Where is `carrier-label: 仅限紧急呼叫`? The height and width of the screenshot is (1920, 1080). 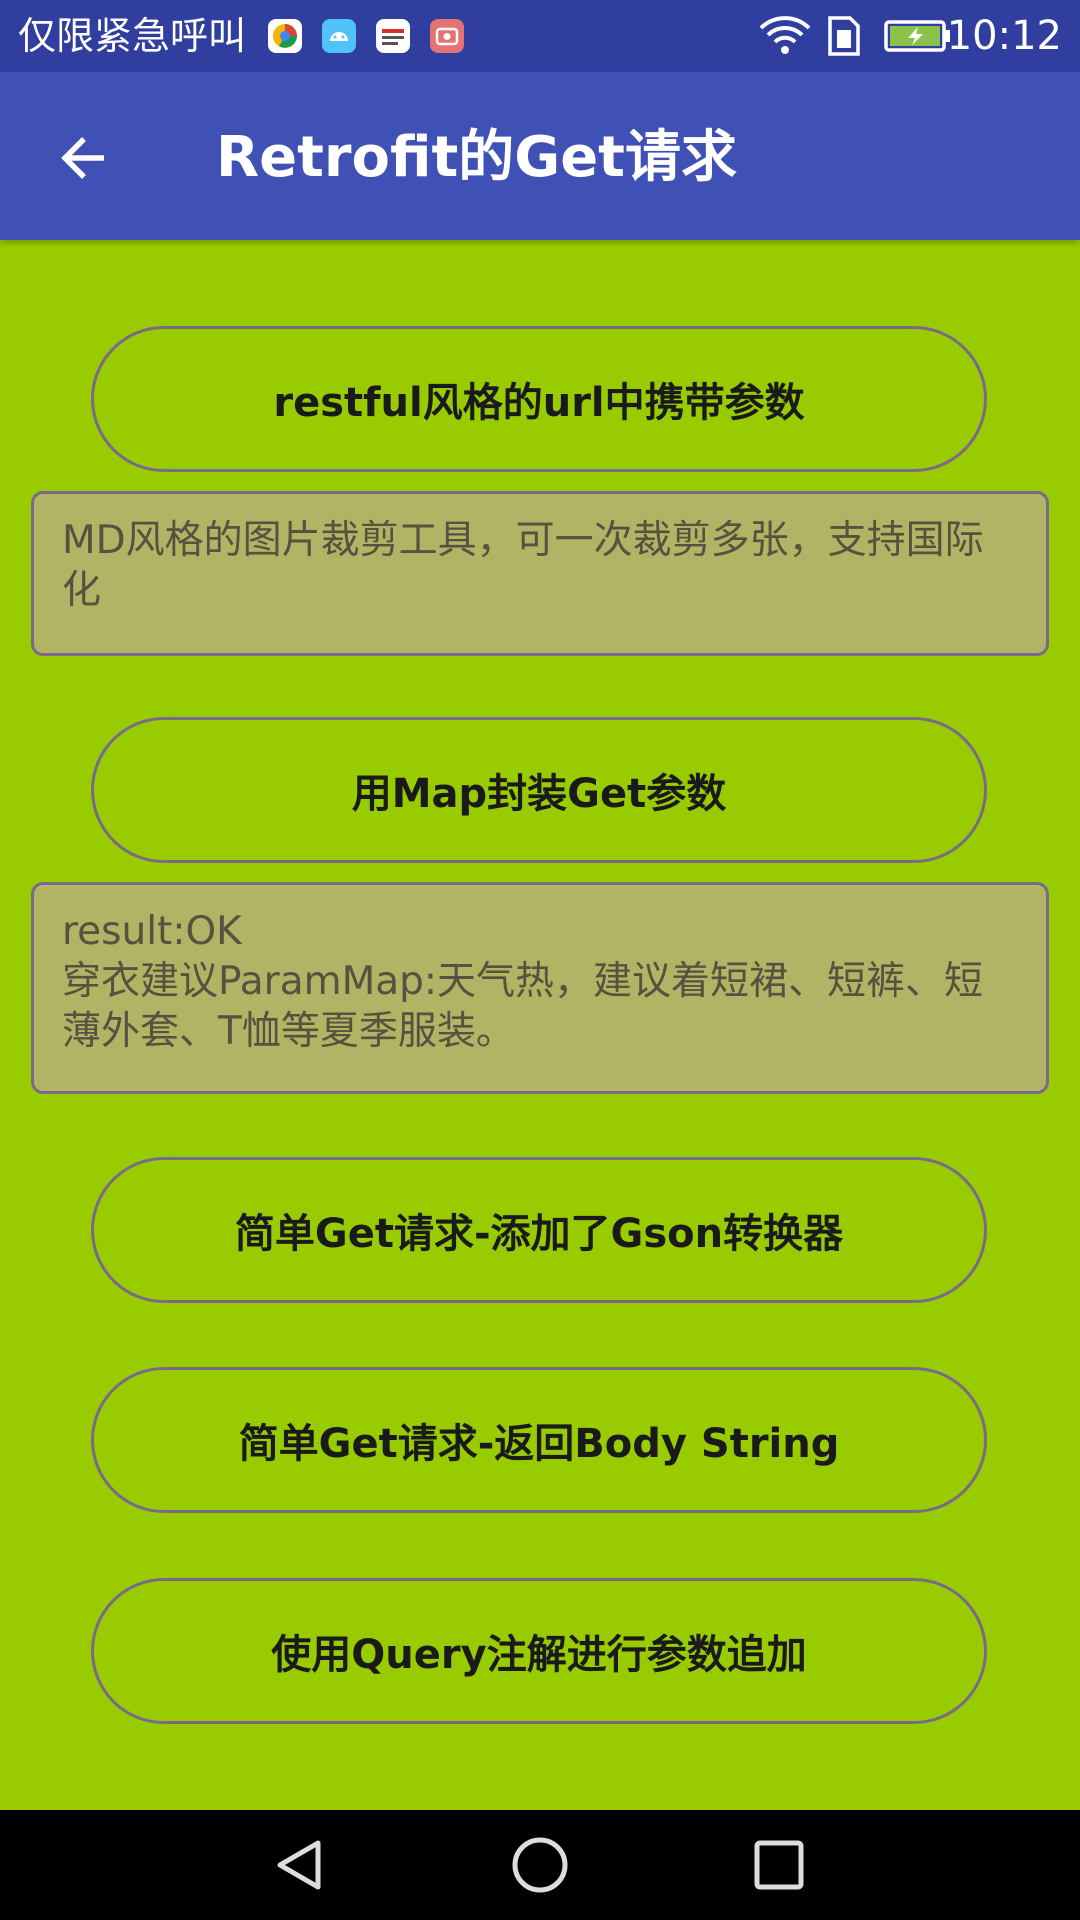 carrier-label: 仅限紧急呼叫 is located at coordinates (132, 36).